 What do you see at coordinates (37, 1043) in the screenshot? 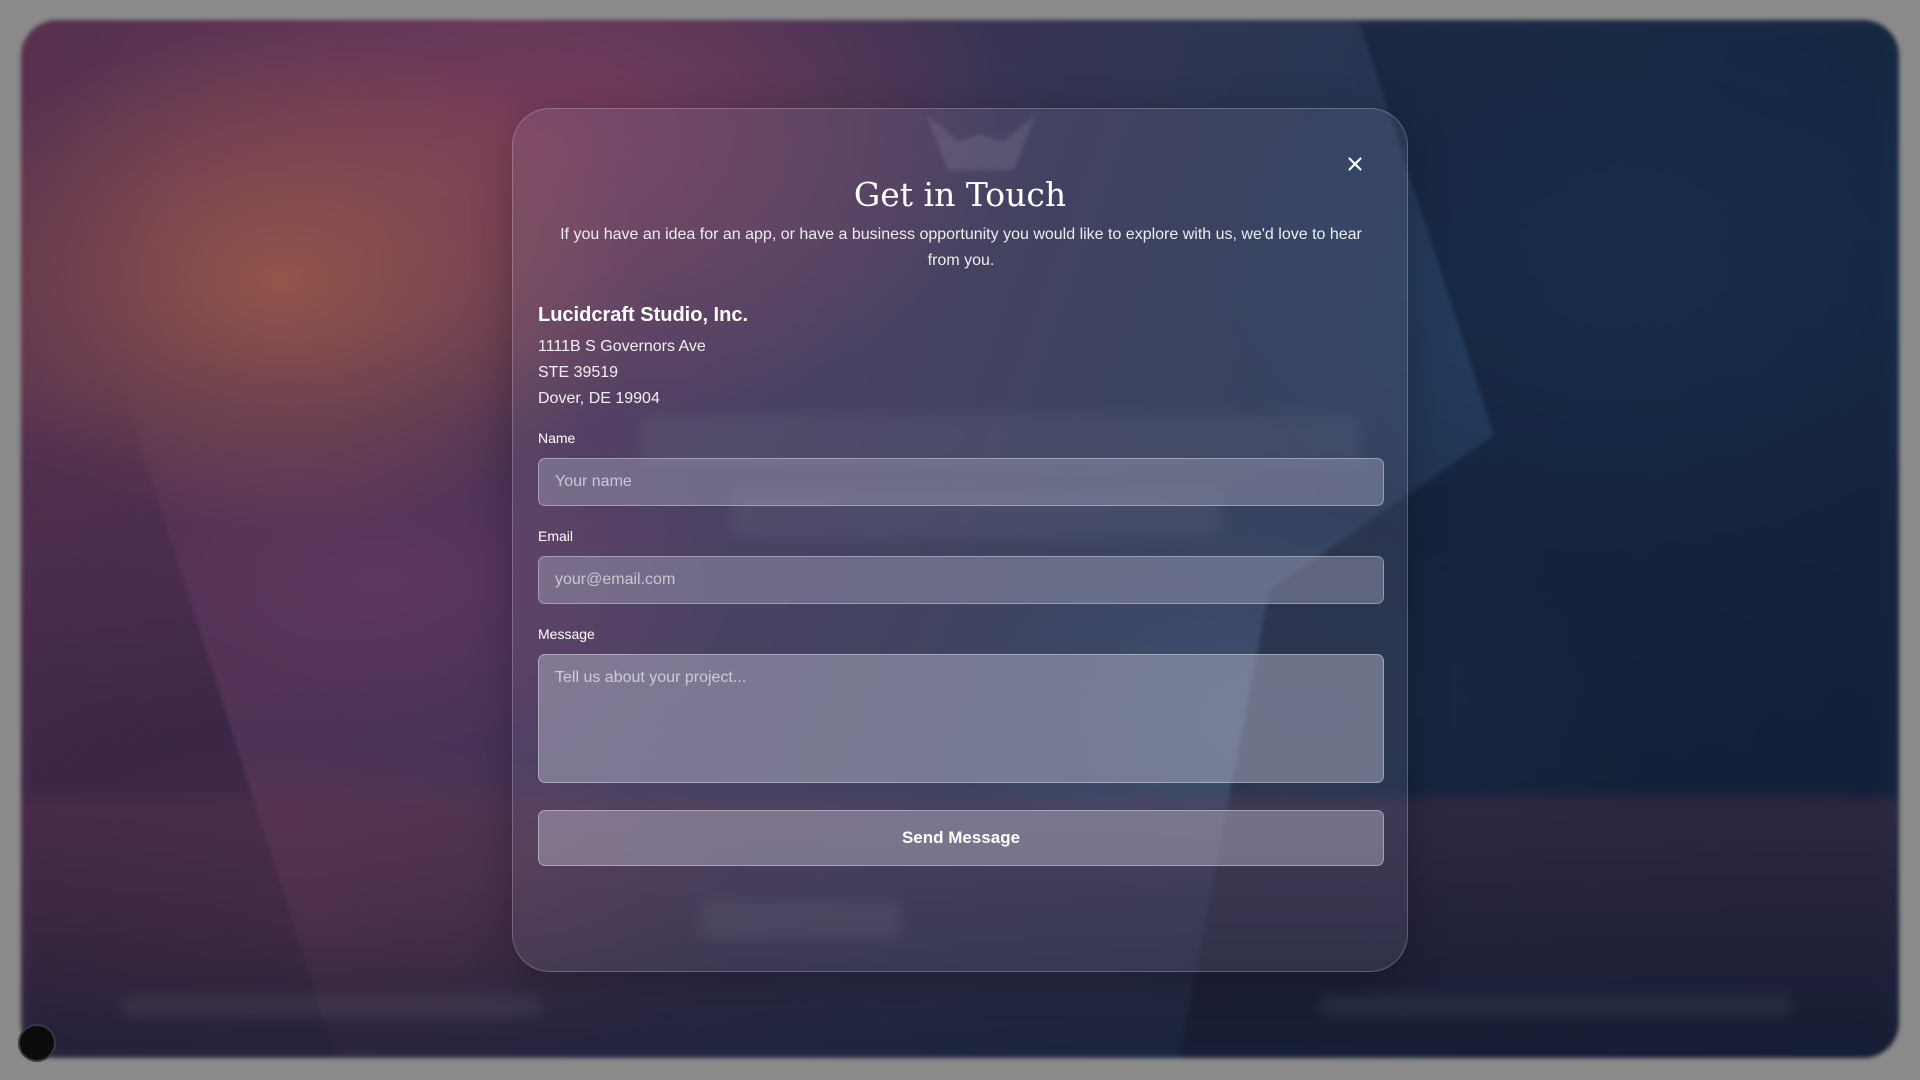
I see `floating-action-dot` at bounding box center [37, 1043].